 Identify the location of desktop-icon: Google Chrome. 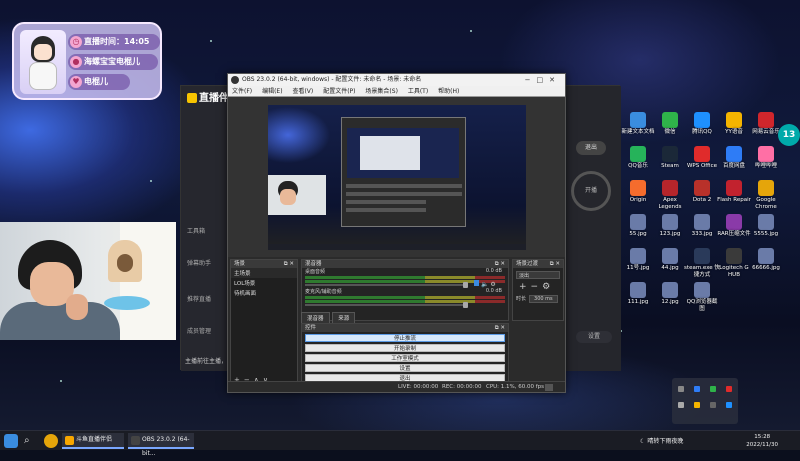
(766, 195).